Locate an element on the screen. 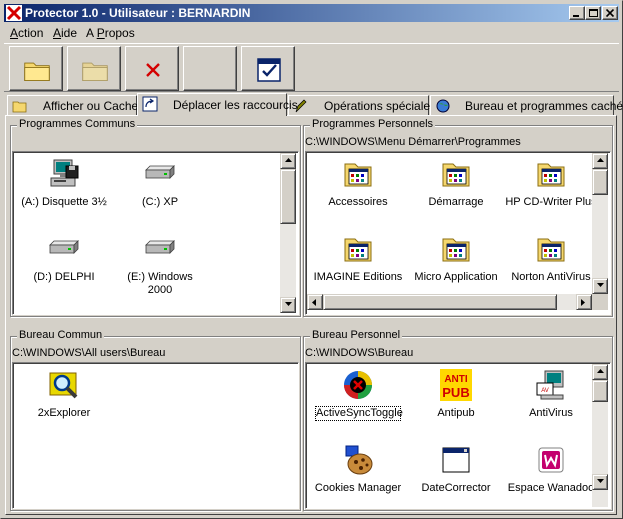 The height and width of the screenshot is (519, 623). arrow-down-icon is located at coordinates (600, 481).